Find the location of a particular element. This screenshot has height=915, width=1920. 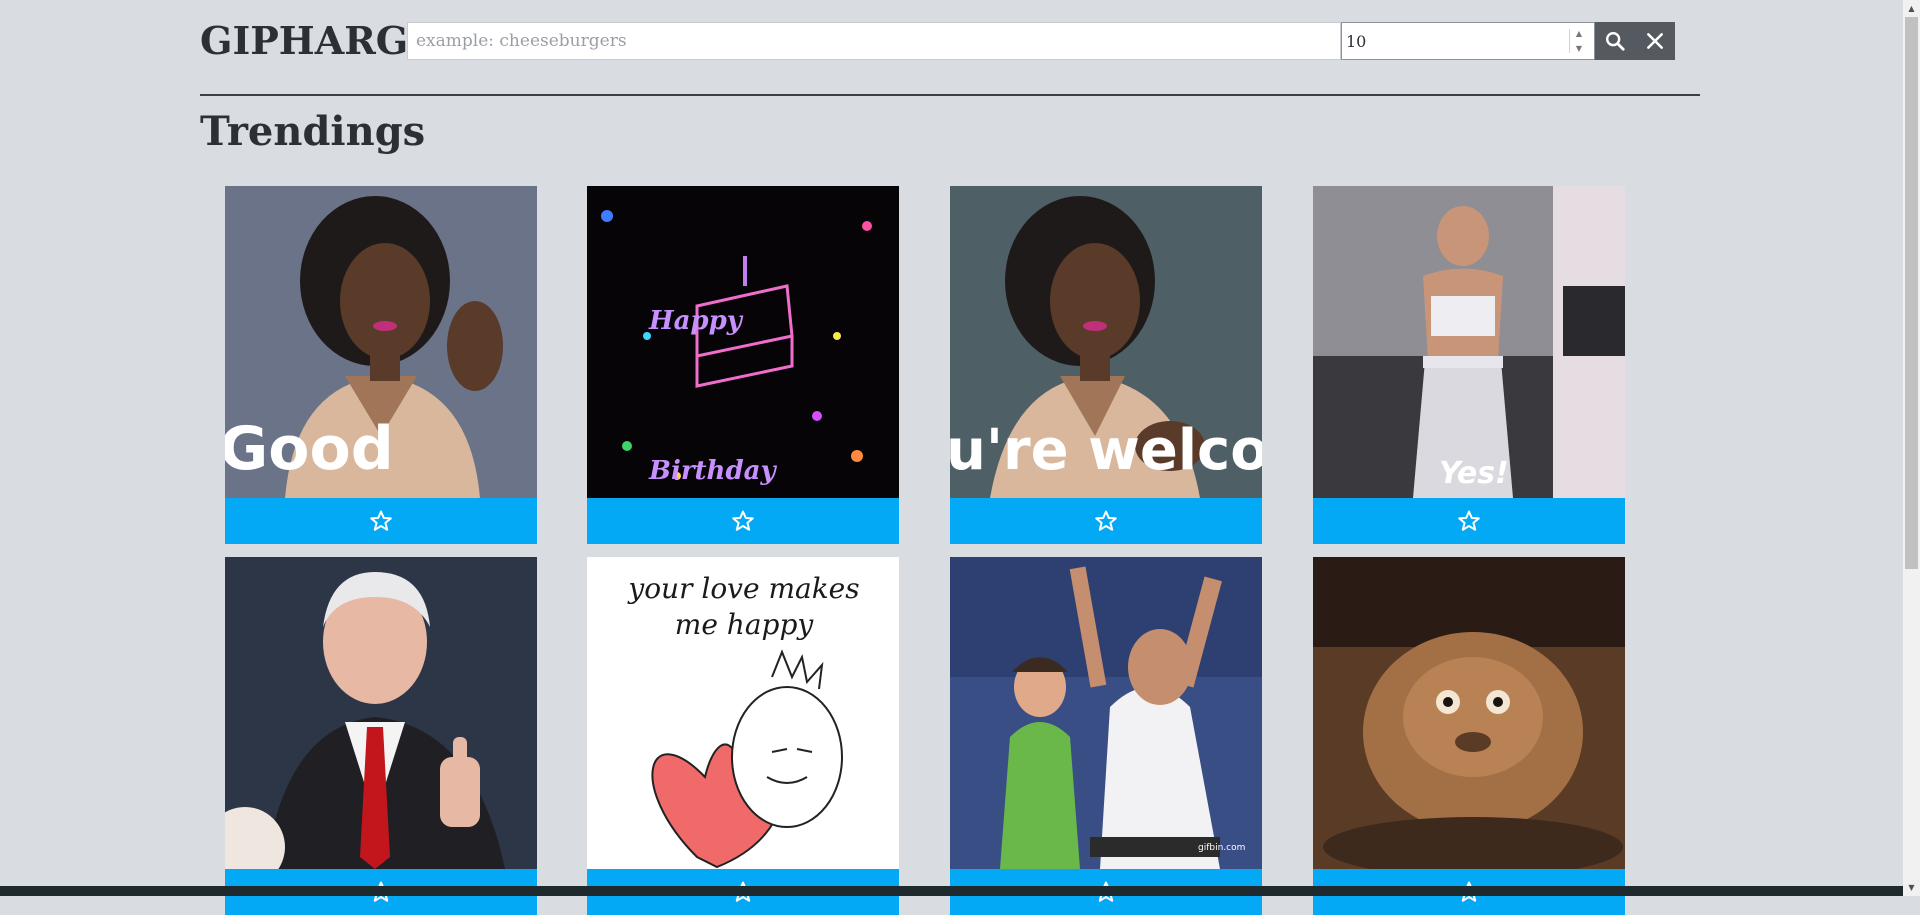

limit-field: ▲ ▼ is located at coordinates (1468, 41).